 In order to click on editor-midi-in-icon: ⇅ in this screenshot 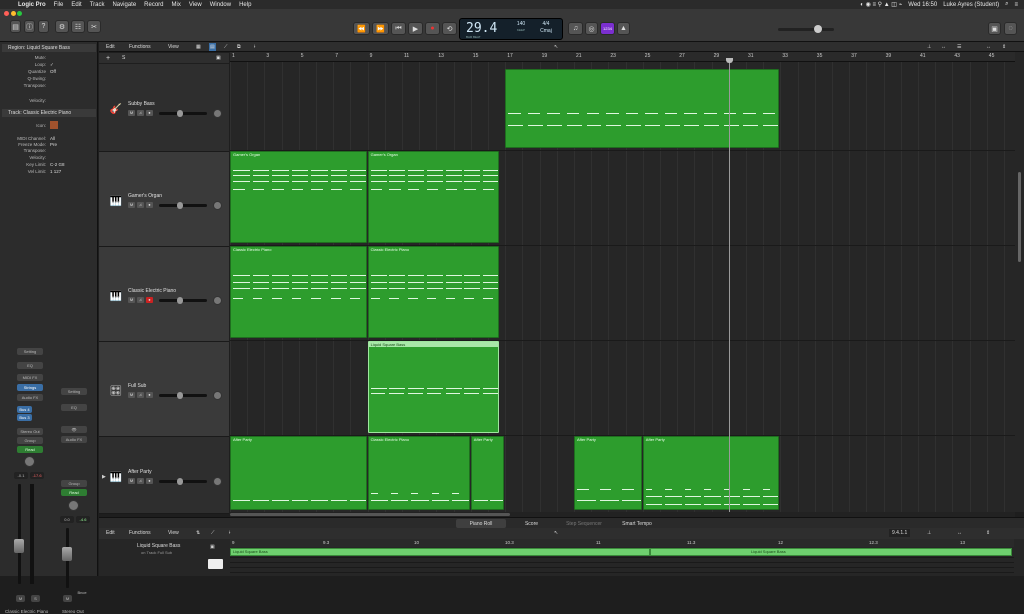, I will do `click(198, 533)`.